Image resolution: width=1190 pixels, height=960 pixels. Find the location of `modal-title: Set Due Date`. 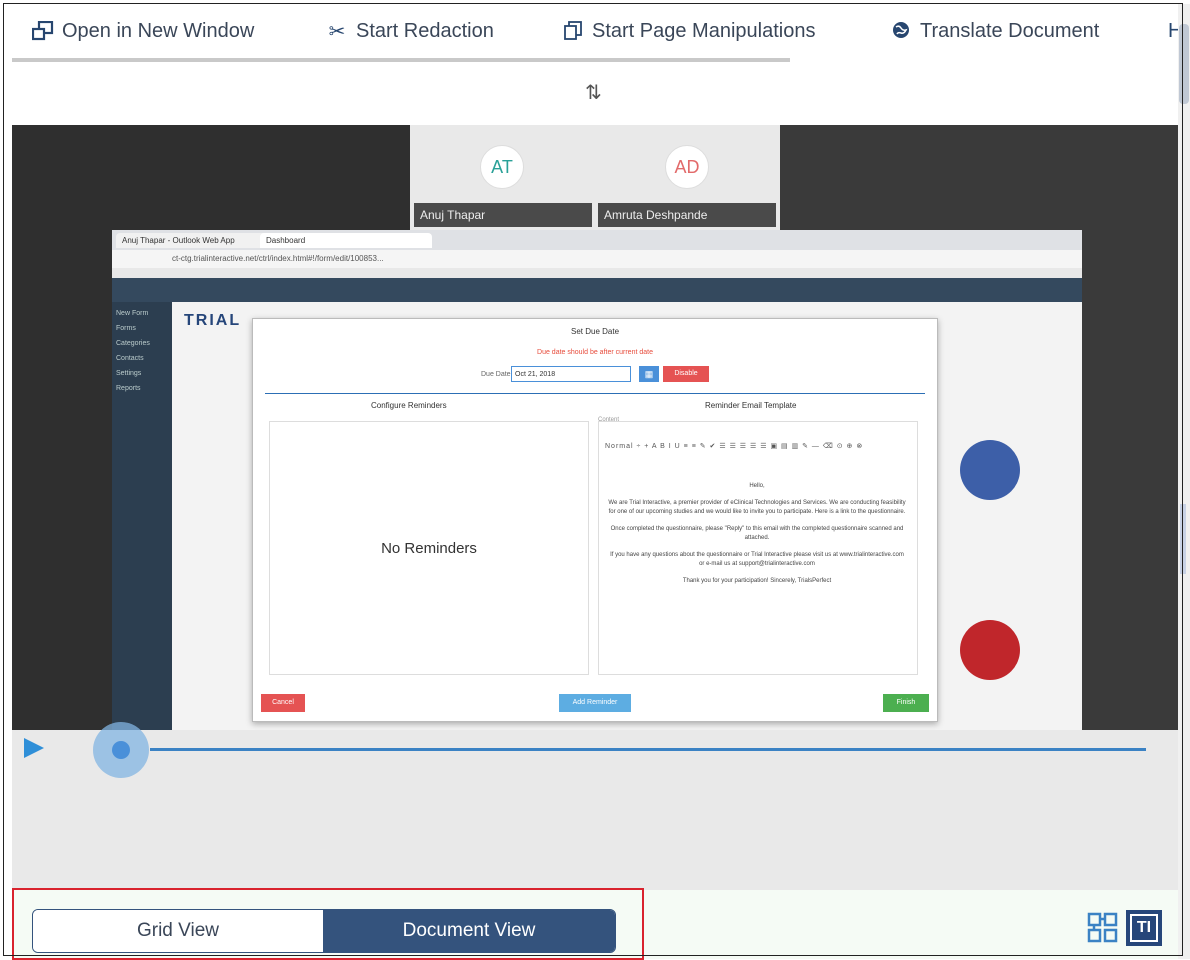

modal-title: Set Due Date is located at coordinates (595, 331).